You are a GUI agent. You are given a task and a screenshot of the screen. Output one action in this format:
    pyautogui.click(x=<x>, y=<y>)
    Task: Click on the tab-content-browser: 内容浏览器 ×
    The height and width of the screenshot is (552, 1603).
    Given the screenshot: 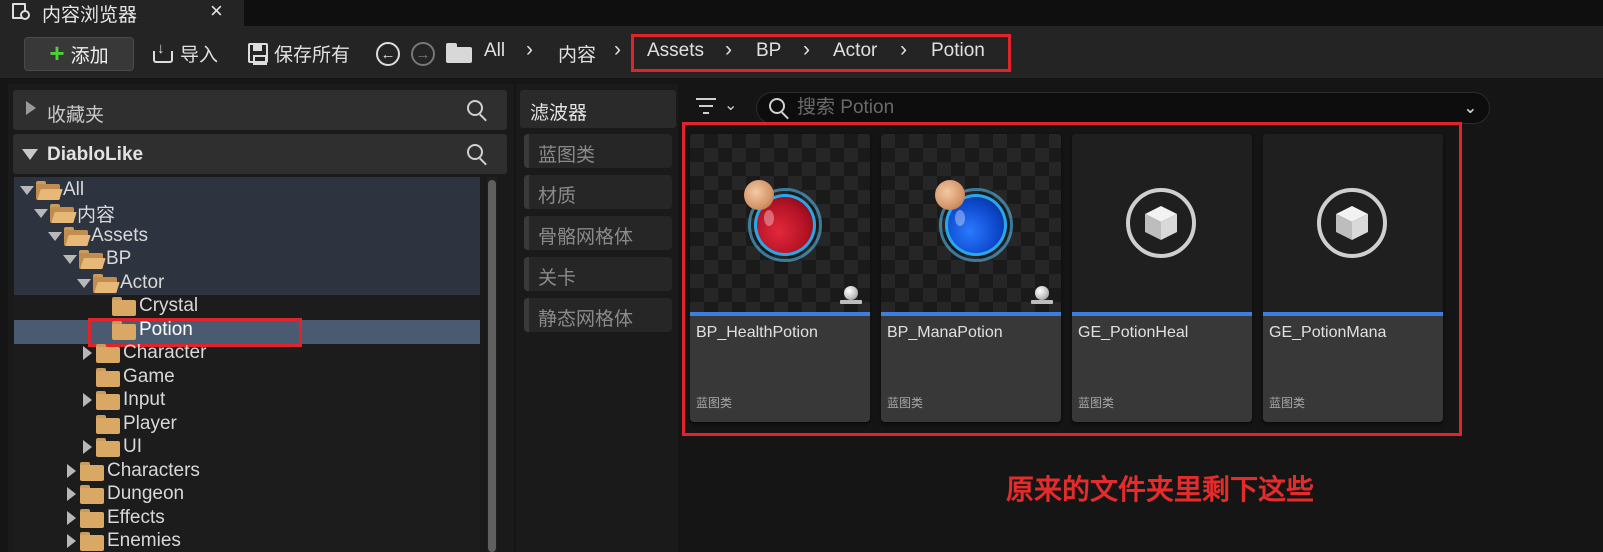 What is the action you would take?
    pyautogui.click(x=122, y=13)
    